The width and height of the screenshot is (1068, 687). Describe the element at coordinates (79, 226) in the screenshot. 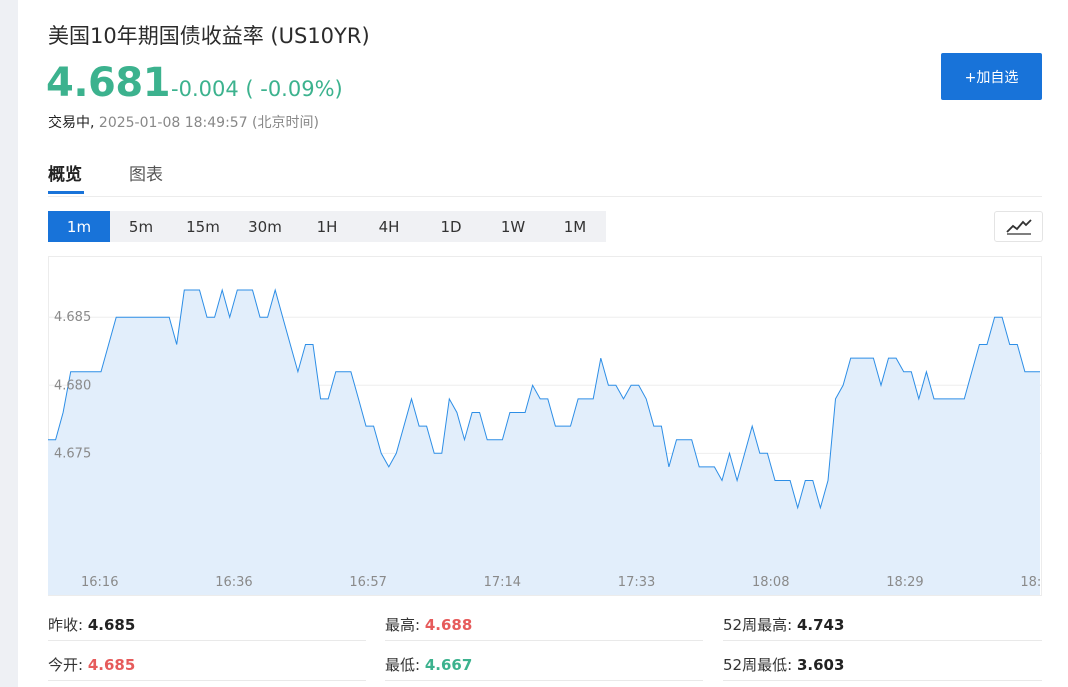

I see `interval-1m: 1m` at that location.